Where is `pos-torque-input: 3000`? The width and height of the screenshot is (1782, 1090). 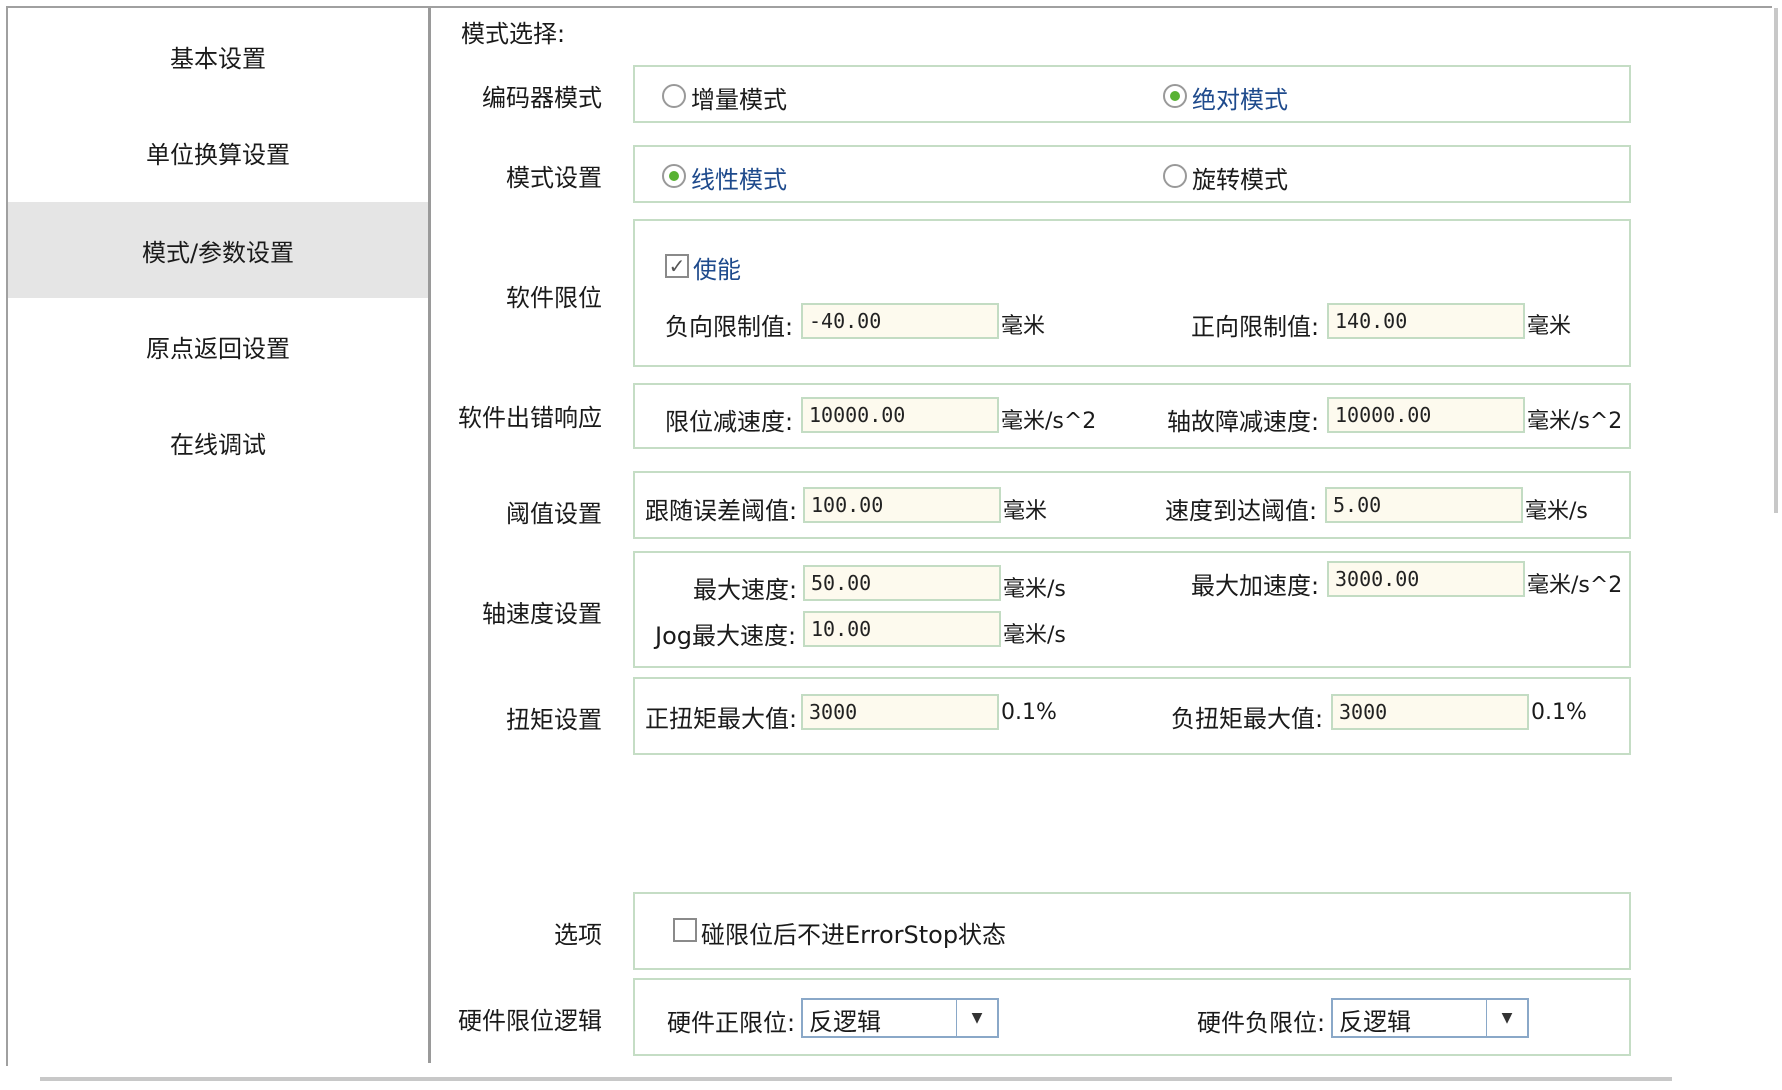 pos-torque-input: 3000 is located at coordinates (900, 712).